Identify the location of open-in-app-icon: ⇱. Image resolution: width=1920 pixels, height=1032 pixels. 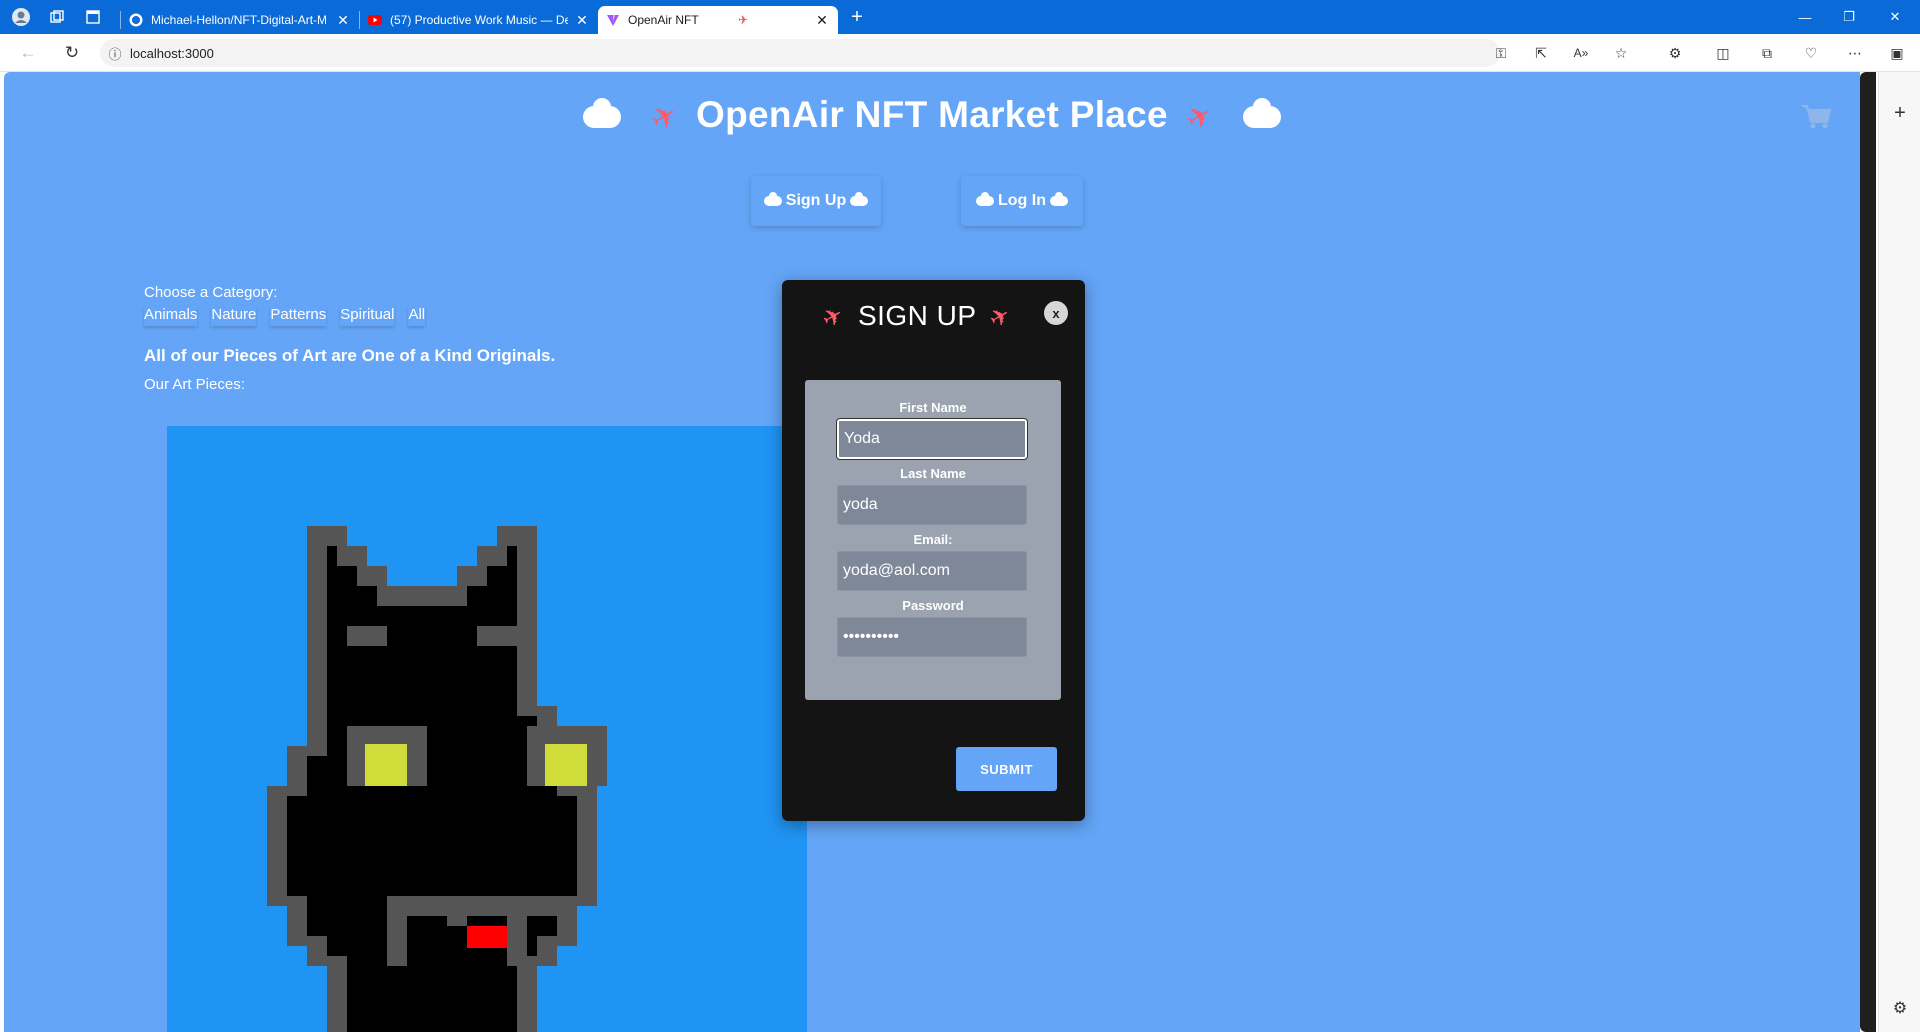
(1541, 53).